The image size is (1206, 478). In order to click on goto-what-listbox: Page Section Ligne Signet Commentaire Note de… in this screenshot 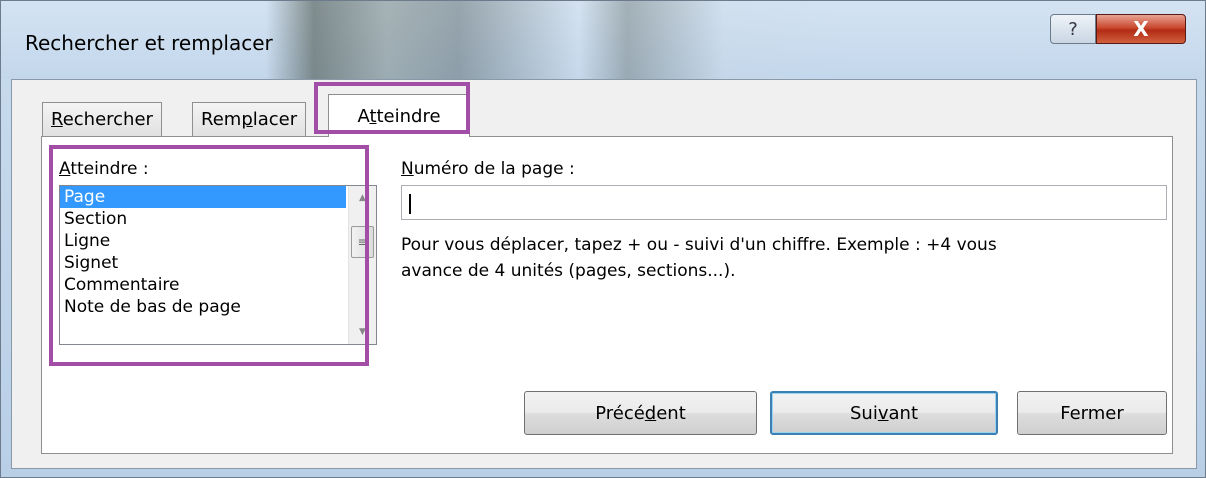, I will do `click(218, 265)`.